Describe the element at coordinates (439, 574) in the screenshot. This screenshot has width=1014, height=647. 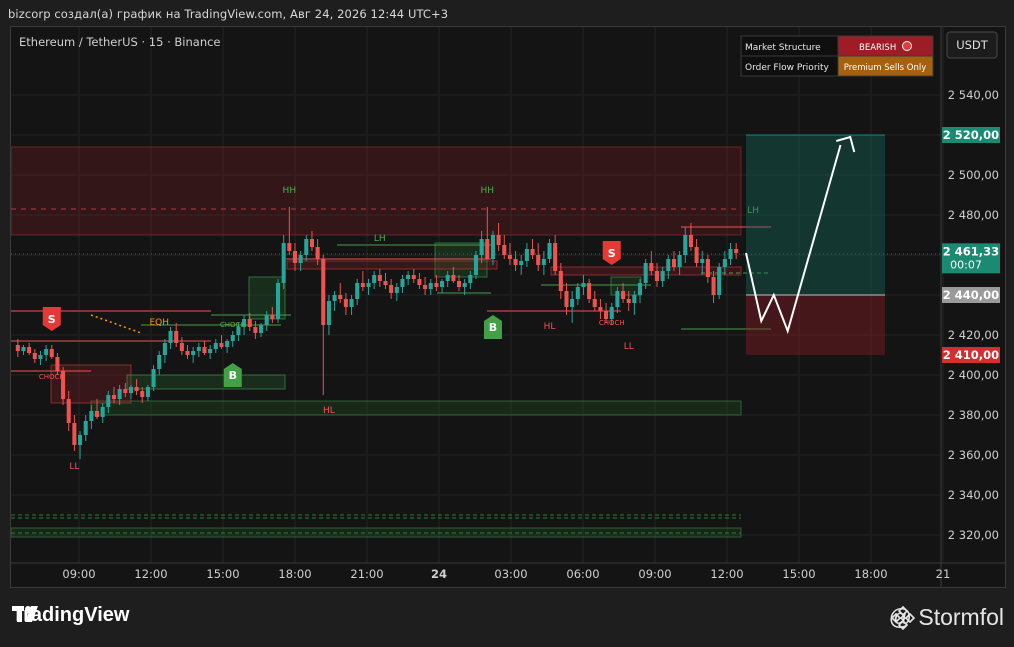
I see `time-tick-label: 24` at that location.